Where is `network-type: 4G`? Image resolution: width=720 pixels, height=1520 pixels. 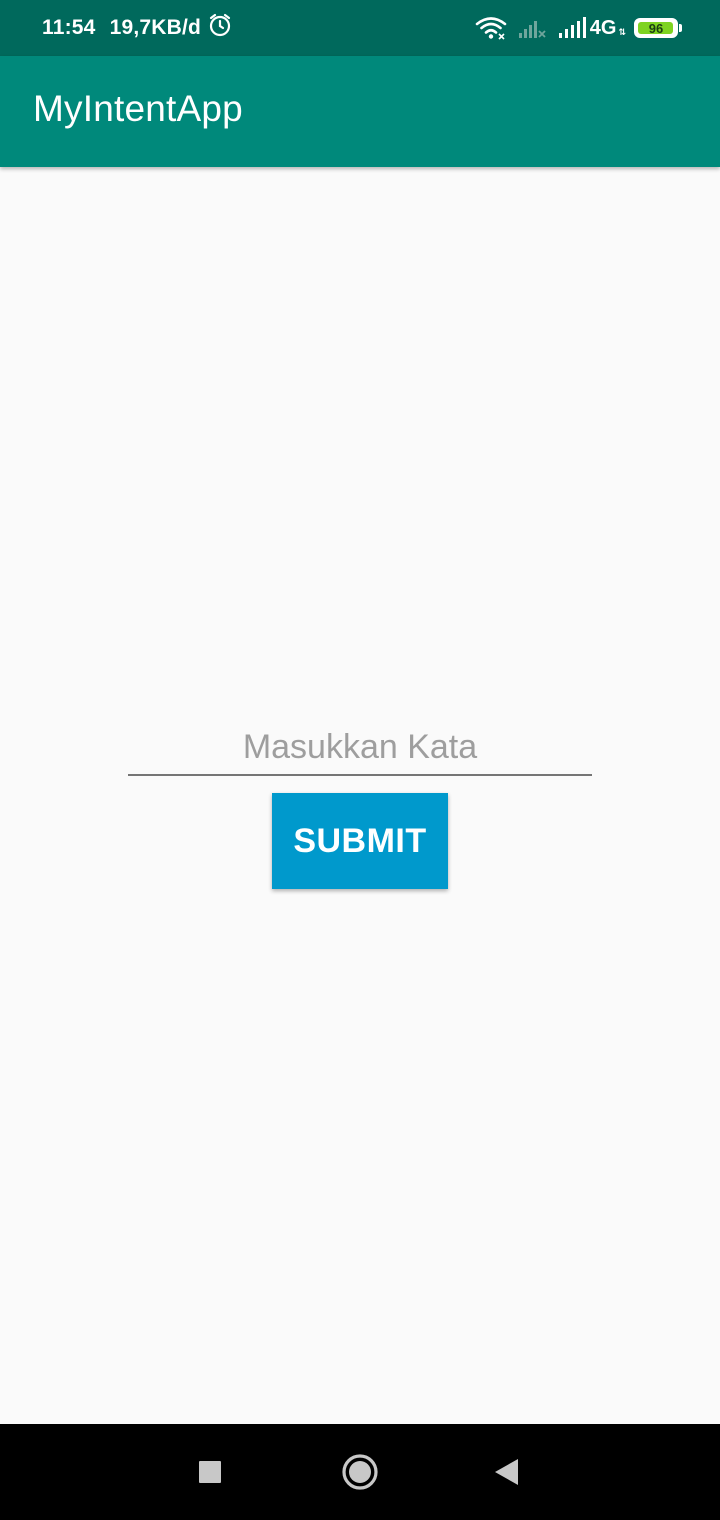
network-type: 4G is located at coordinates (603, 27).